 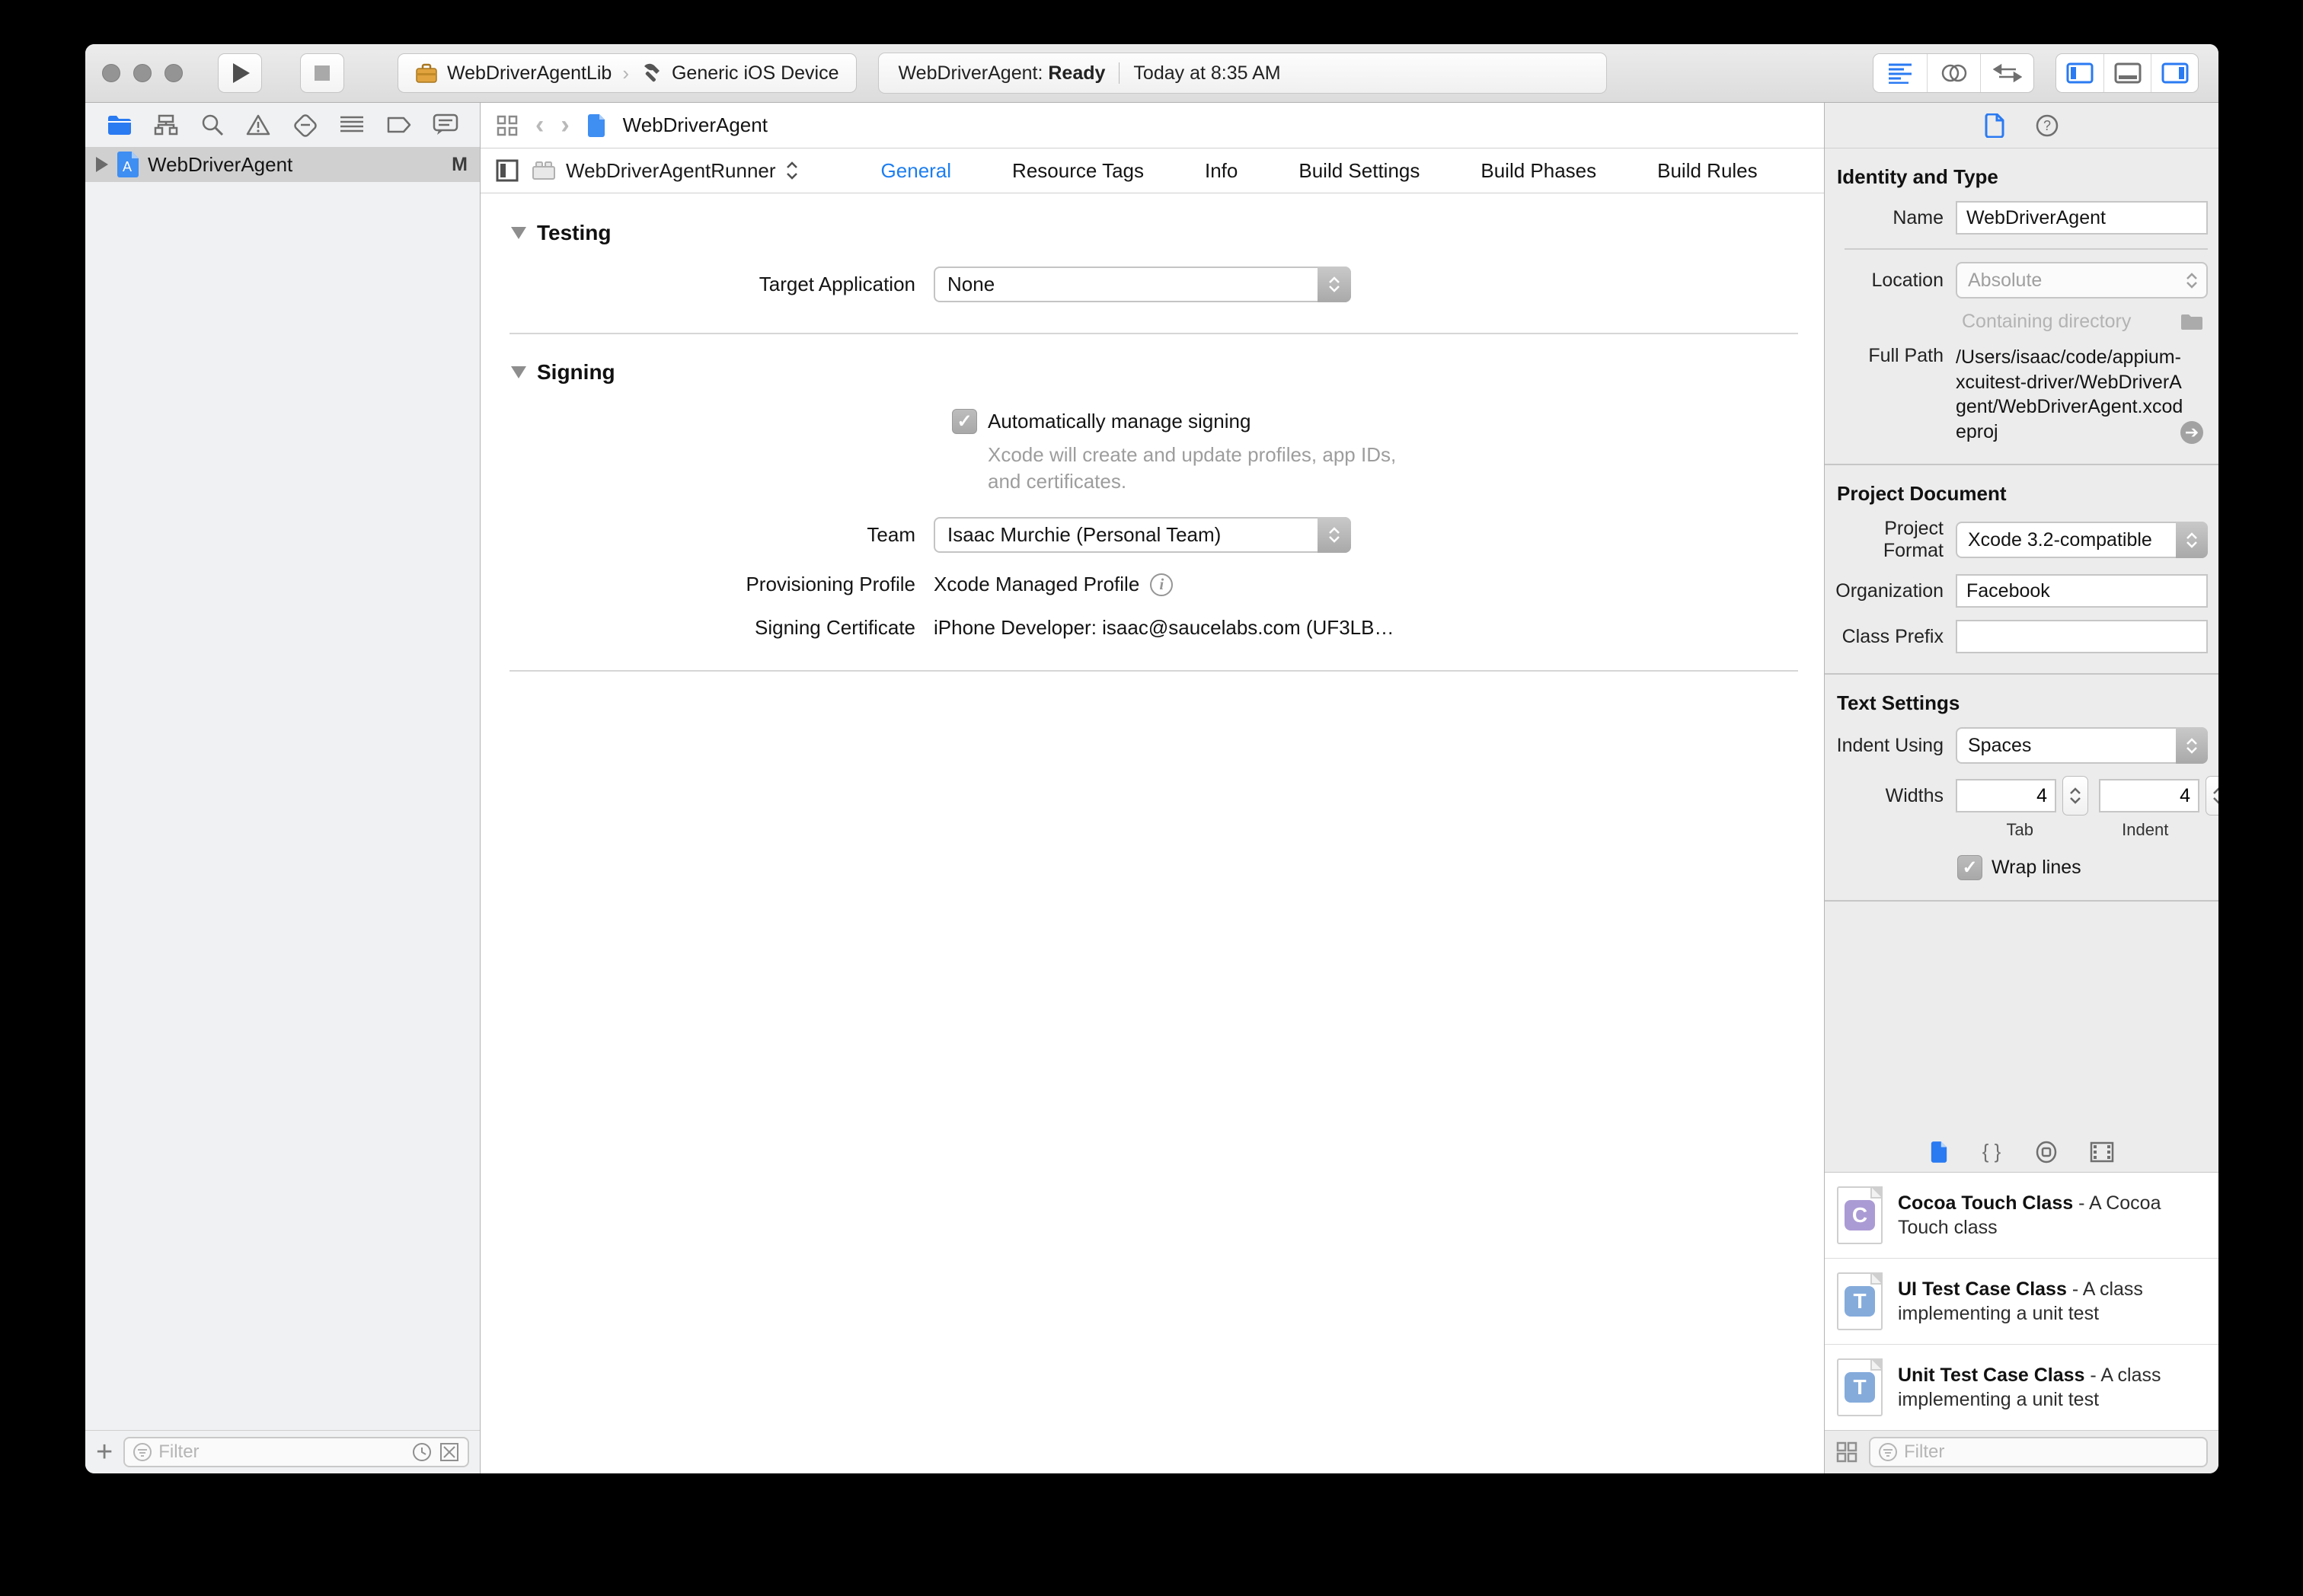 What do you see at coordinates (322, 73) in the screenshot?
I see `stop-button` at bounding box center [322, 73].